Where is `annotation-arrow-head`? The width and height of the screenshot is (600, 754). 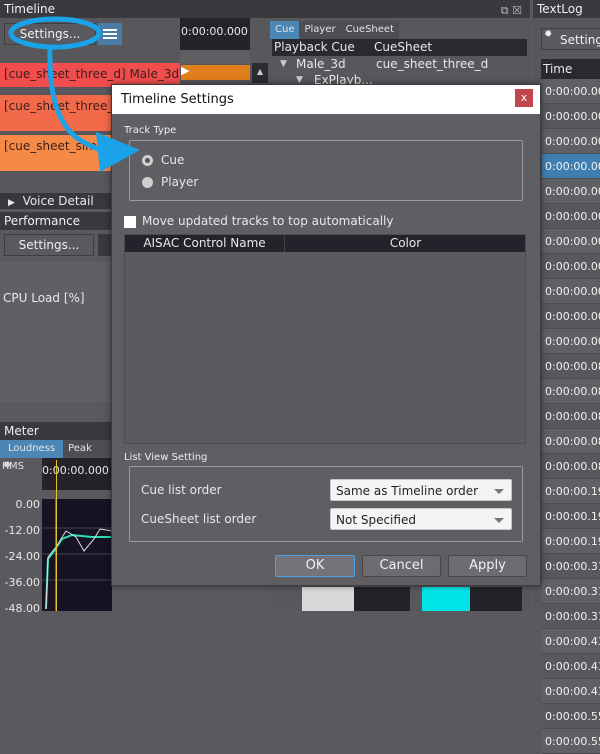
annotation-arrow-head is located at coordinates (118, 152).